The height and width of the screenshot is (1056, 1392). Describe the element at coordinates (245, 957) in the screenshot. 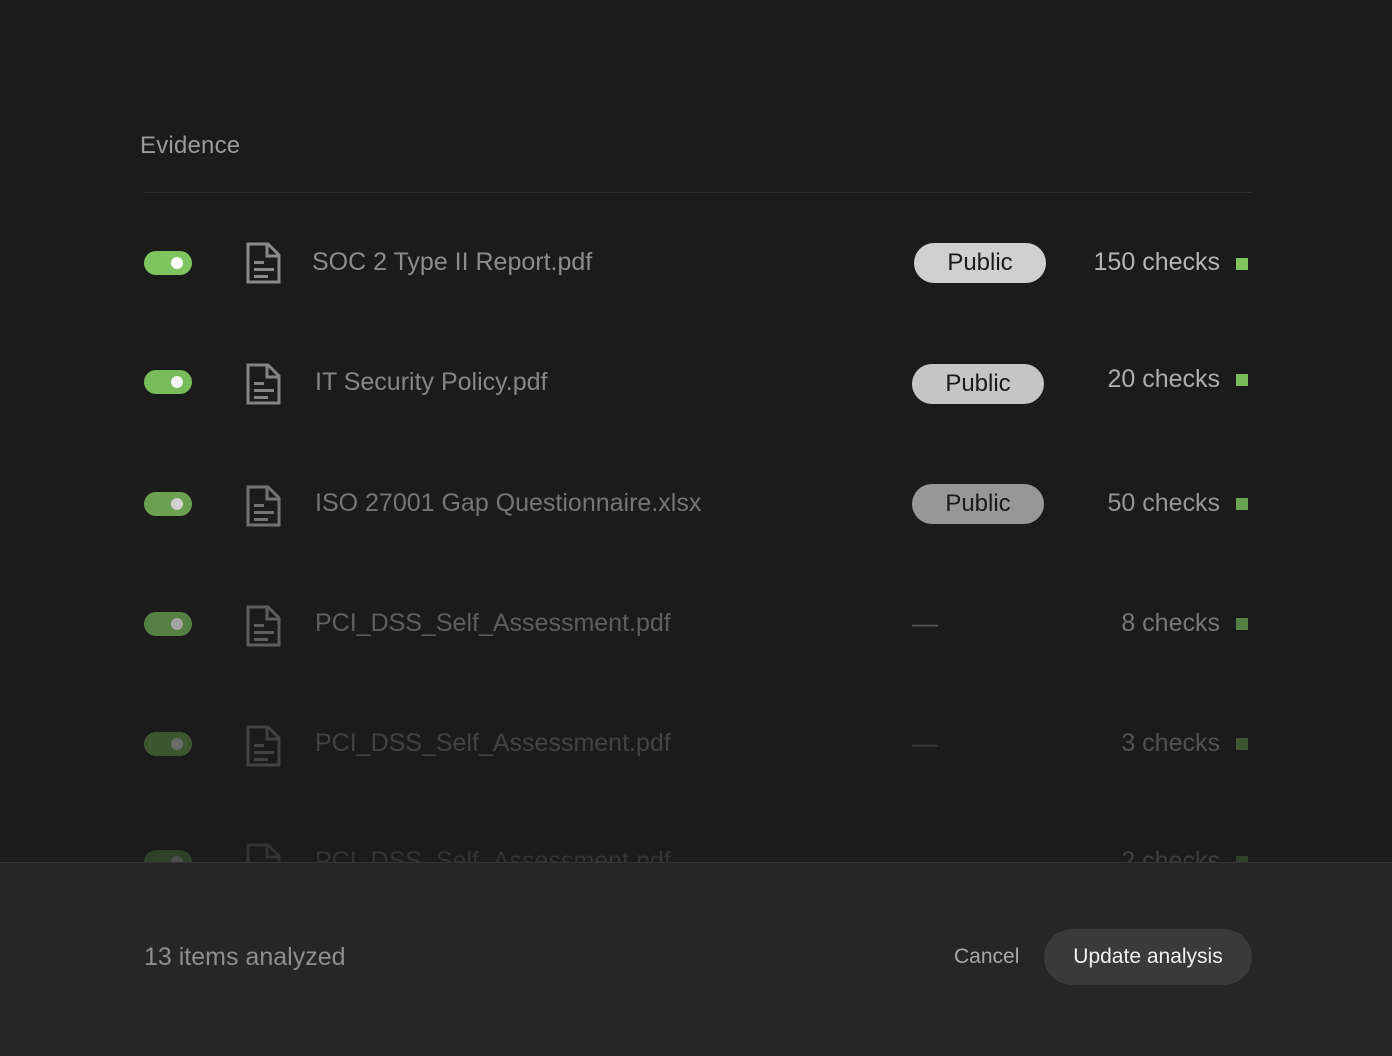

I see `items-analyzed-count: 13 items analyzed` at that location.